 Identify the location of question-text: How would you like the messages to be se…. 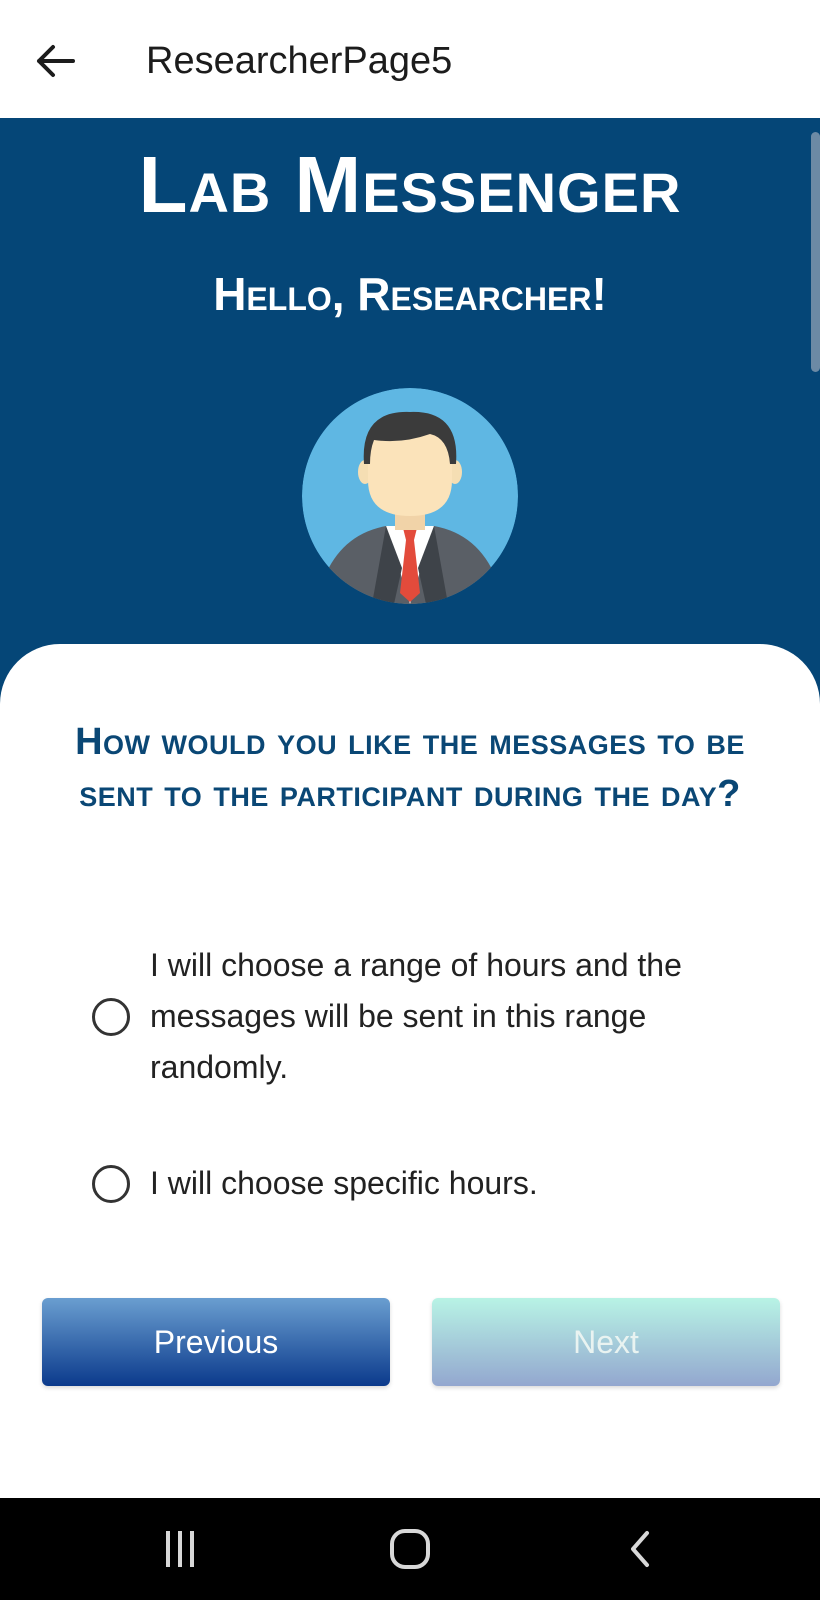
(410, 768).